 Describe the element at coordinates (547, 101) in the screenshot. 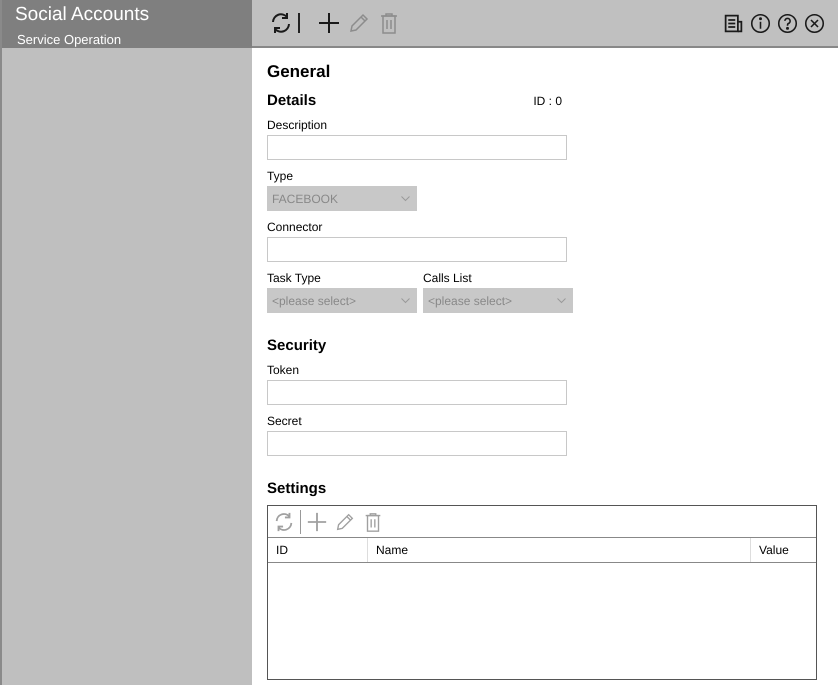

I see `id-label: ID : 0` at that location.